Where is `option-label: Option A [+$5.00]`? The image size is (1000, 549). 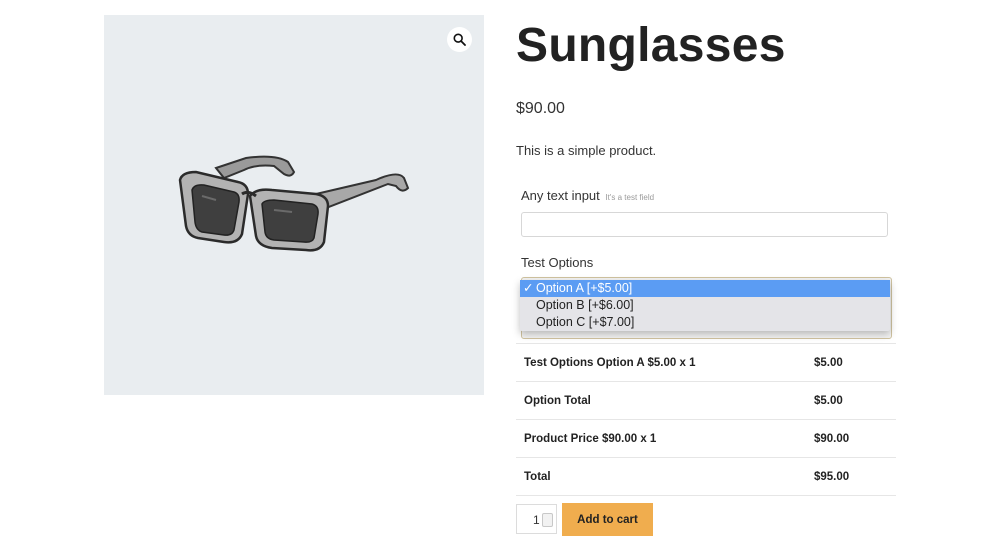
option-label: Option A [+$5.00] is located at coordinates (584, 288).